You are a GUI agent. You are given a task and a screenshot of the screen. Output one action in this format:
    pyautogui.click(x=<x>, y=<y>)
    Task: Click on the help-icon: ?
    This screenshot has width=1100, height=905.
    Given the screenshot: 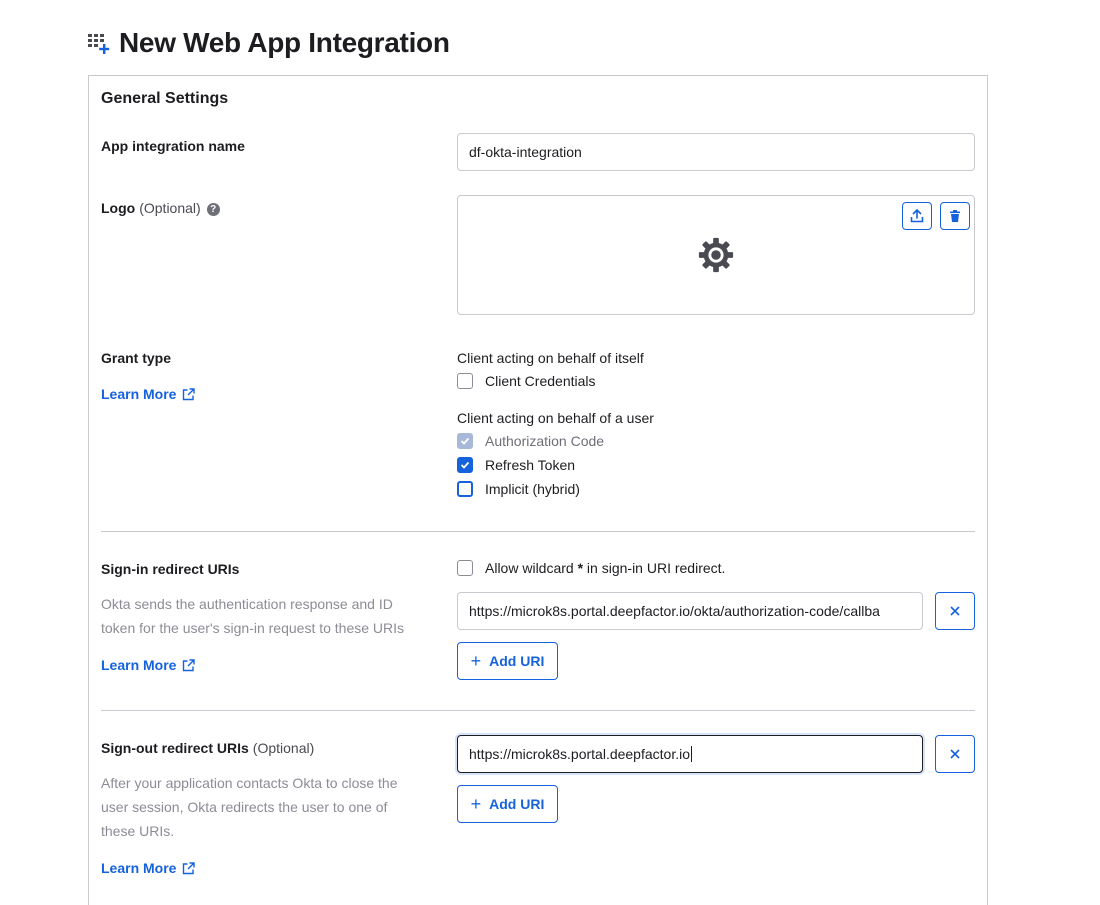 What is the action you would take?
    pyautogui.click(x=213, y=209)
    